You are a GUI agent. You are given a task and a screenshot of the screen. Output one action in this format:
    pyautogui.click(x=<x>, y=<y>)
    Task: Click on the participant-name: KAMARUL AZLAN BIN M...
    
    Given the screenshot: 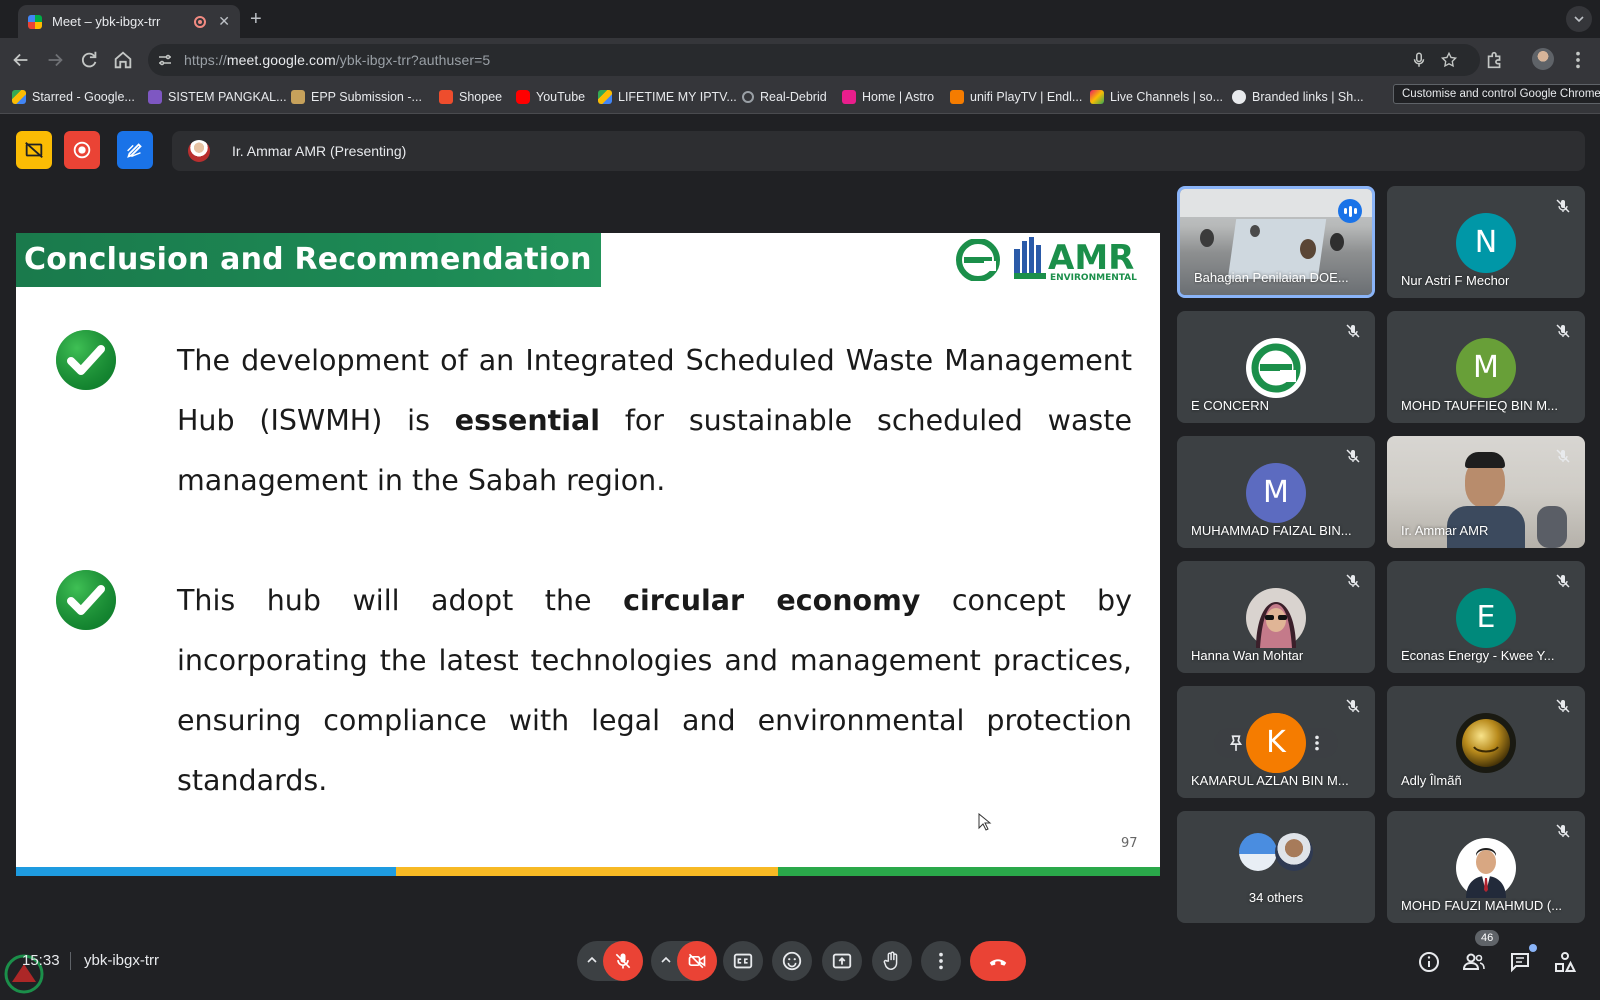 What is the action you would take?
    pyautogui.click(x=1270, y=780)
    